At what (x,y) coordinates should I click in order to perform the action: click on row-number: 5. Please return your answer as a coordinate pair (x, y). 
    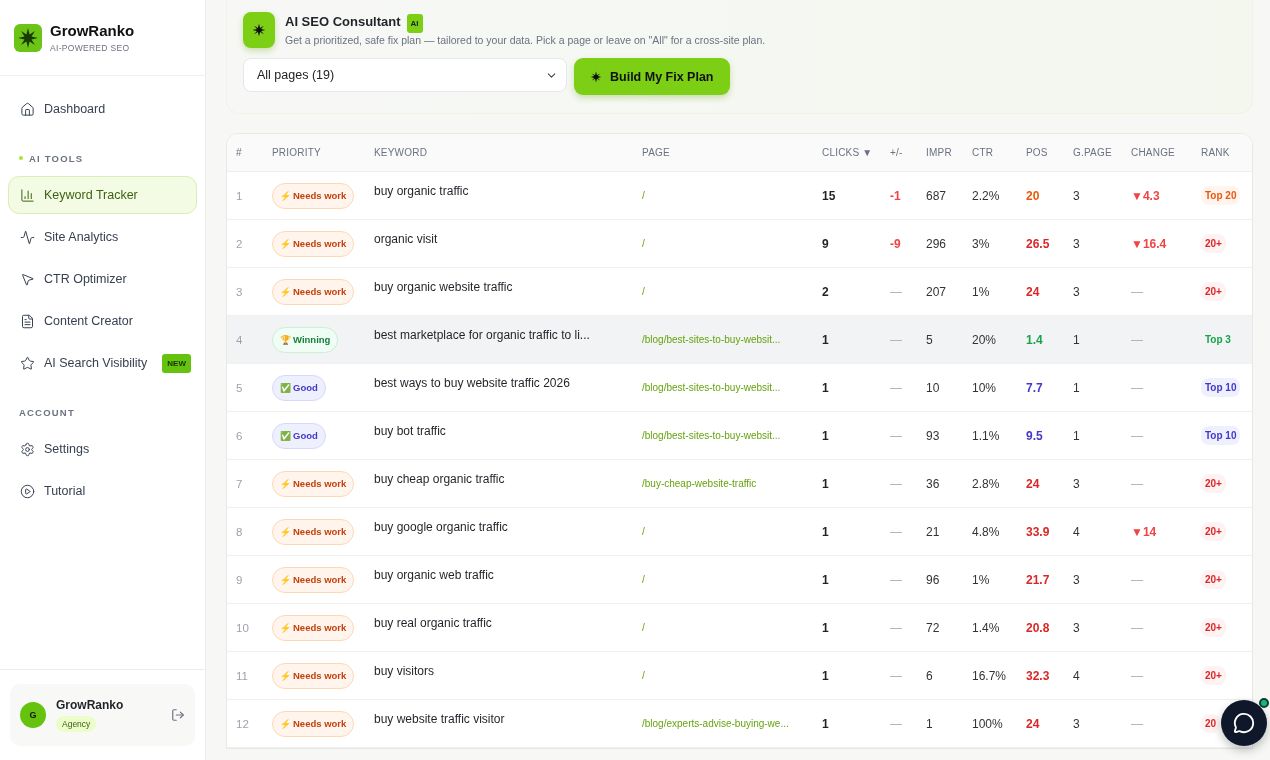
    Looking at the image, I should click on (240, 387).